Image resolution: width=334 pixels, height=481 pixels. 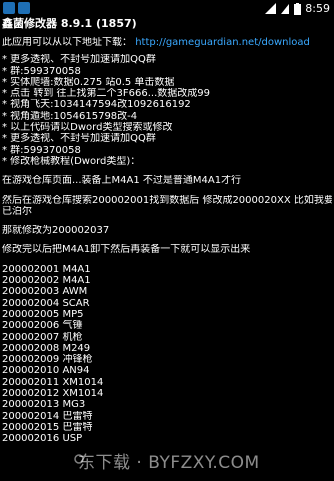 I want to click on weapon-code-item: 200002012 XM1014, so click(x=53, y=394).